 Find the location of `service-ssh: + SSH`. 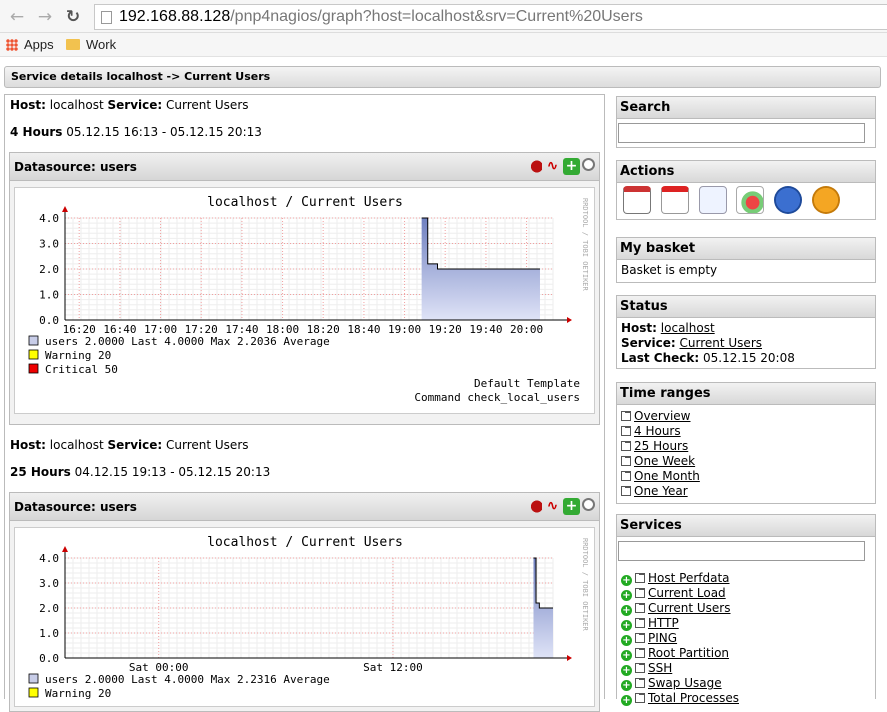

service-ssh: + SSH is located at coordinates (746, 668).